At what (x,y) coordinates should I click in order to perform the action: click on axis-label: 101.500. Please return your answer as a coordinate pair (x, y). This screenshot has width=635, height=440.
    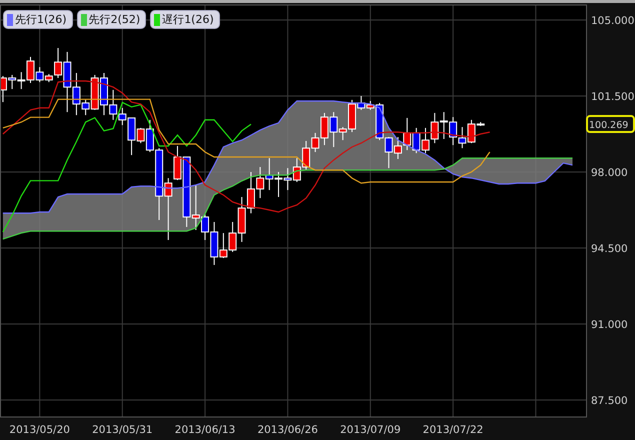
    Looking at the image, I should click on (612, 97).